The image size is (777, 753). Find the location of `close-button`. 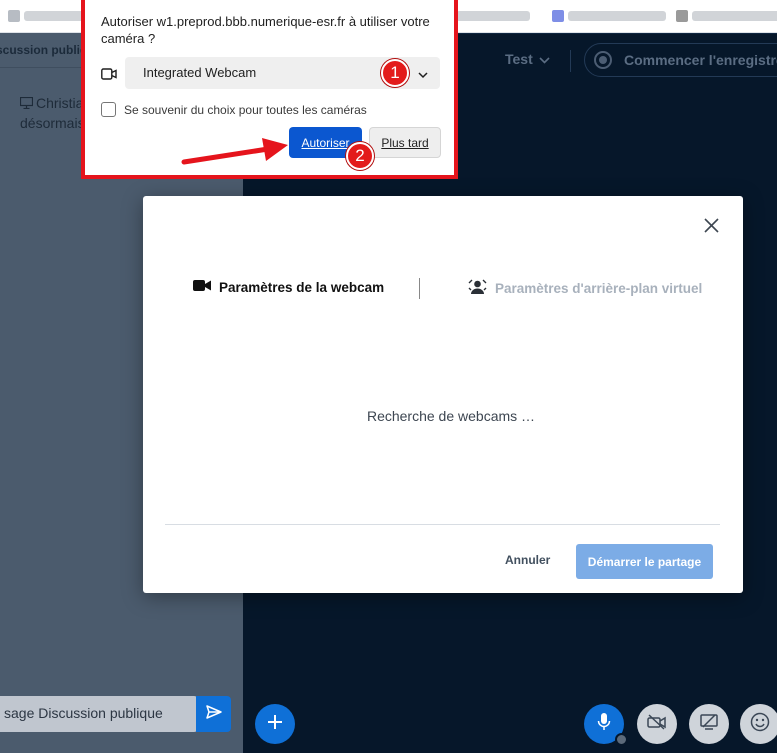

close-button is located at coordinates (711, 228).